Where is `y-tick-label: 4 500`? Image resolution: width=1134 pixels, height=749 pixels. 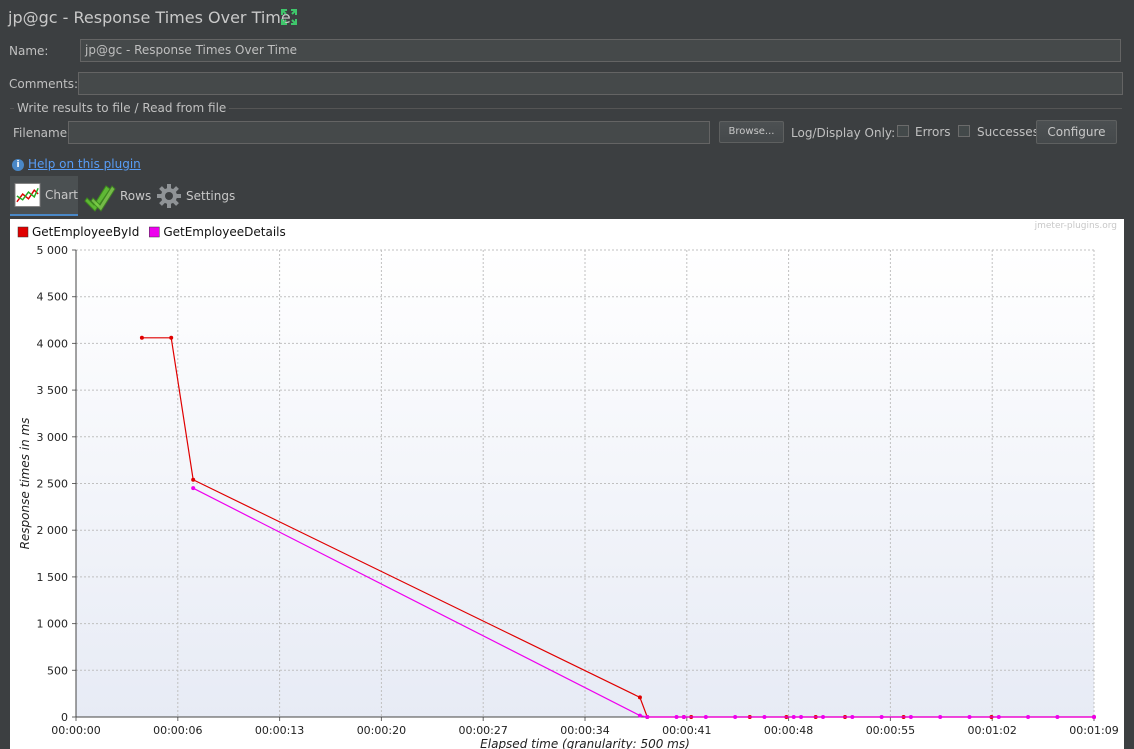
y-tick-label: 4 500 is located at coordinates (53, 297).